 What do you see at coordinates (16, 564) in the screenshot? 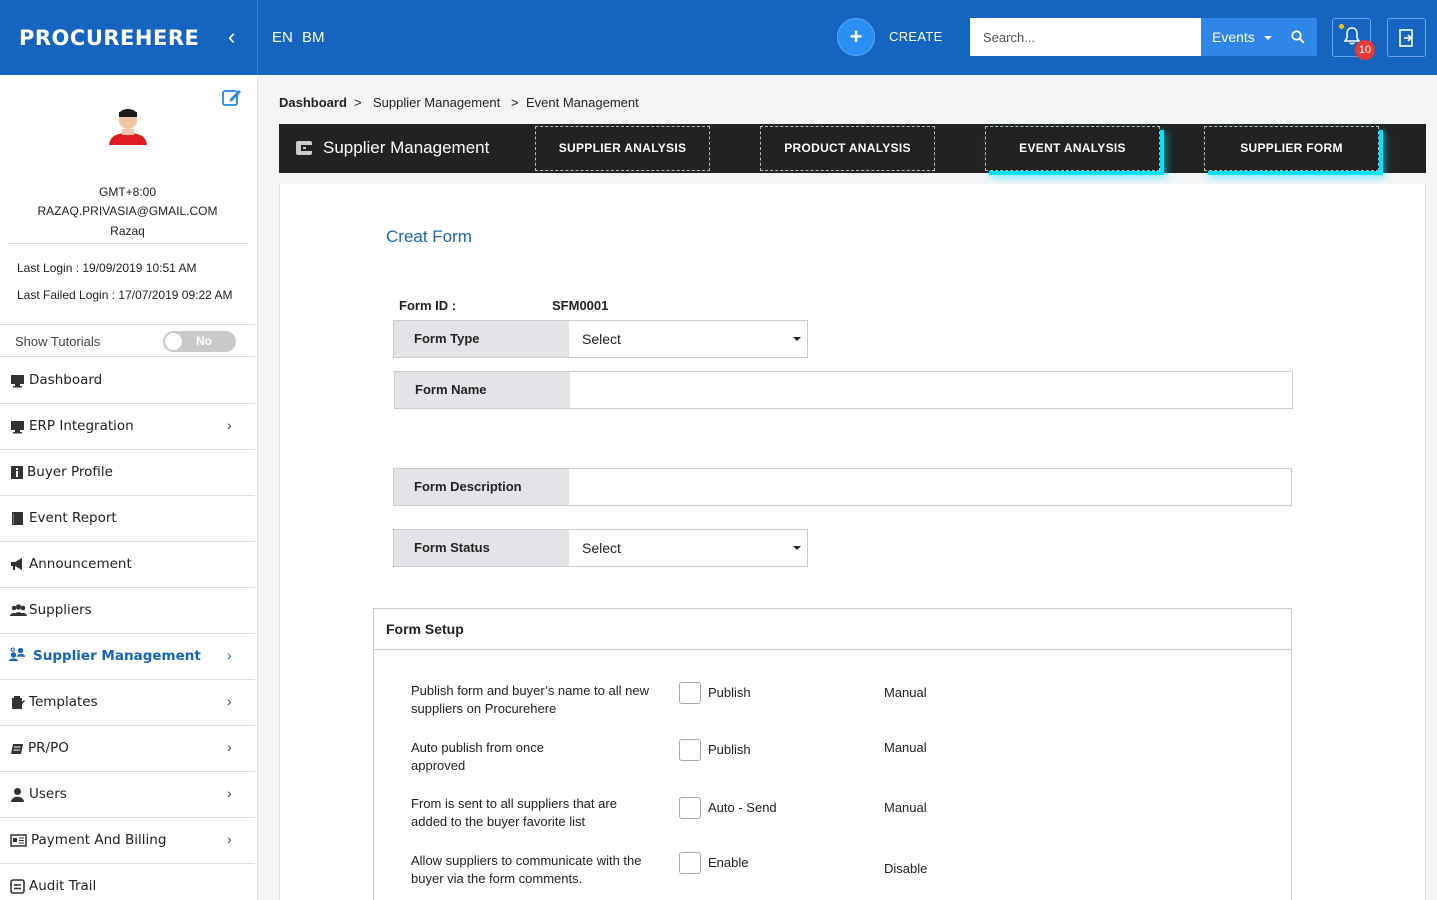
I see `megaphone-icon` at bounding box center [16, 564].